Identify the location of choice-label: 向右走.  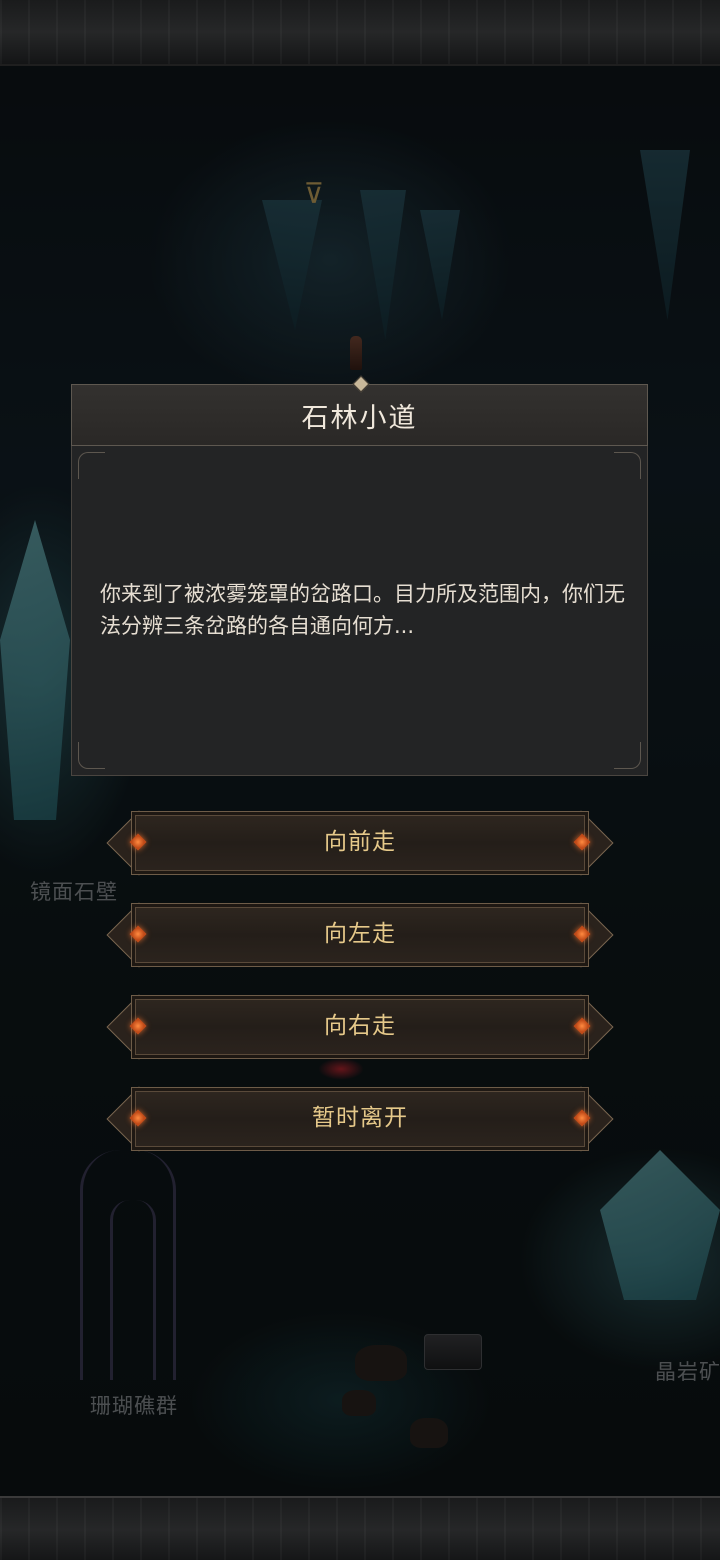
(360, 1026).